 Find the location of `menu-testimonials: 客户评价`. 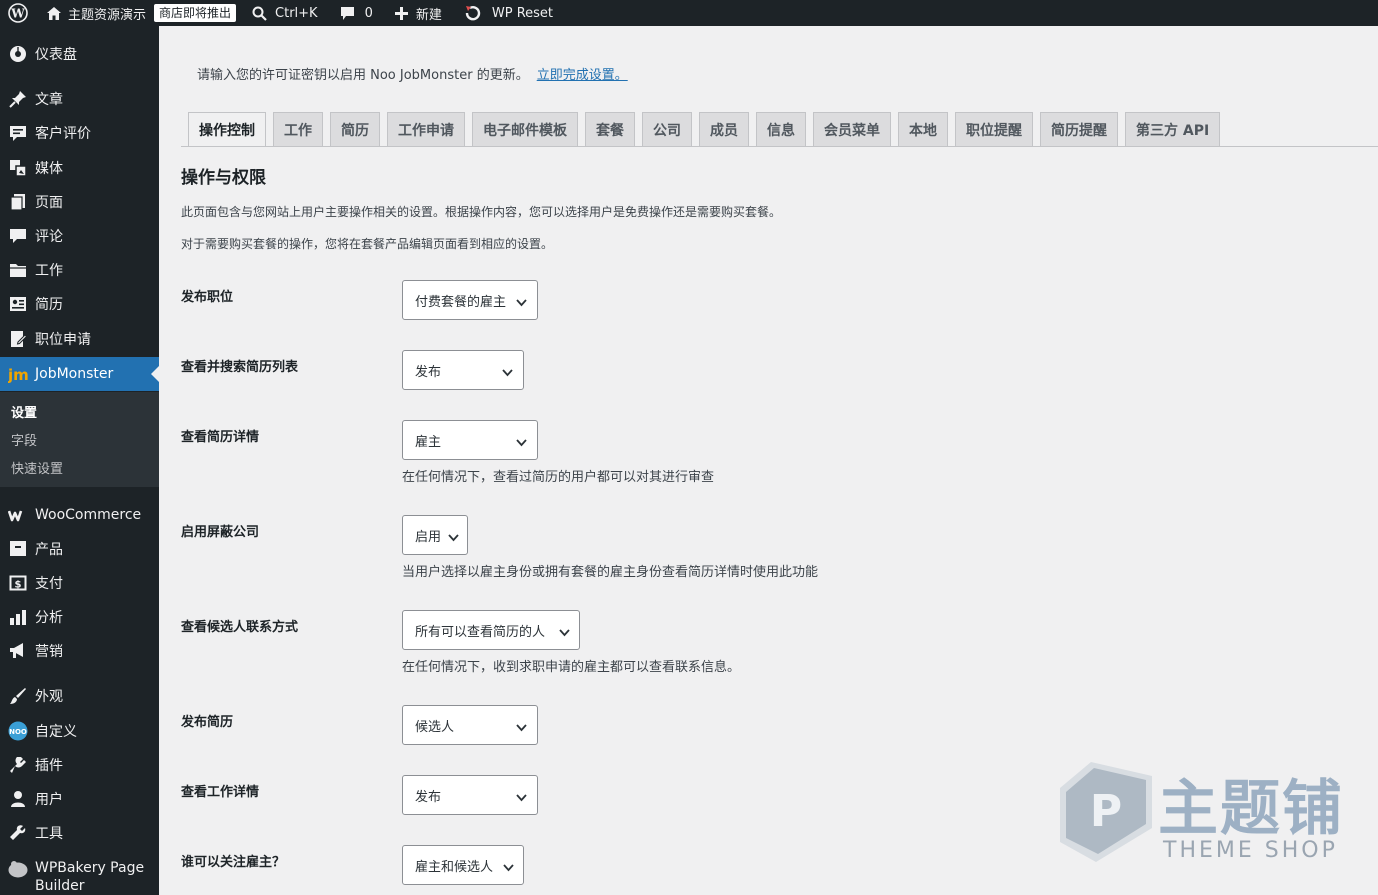

menu-testimonials: 客户评价 is located at coordinates (79, 133).